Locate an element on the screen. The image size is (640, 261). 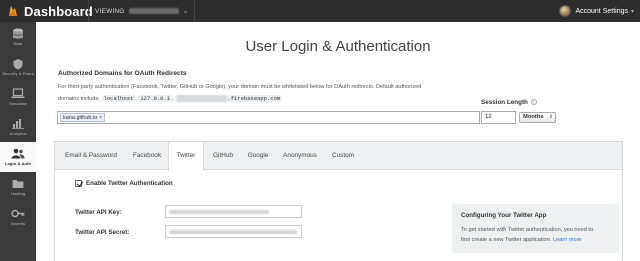
authorized-domains-input: kana.github.io × is located at coordinates (268, 117).